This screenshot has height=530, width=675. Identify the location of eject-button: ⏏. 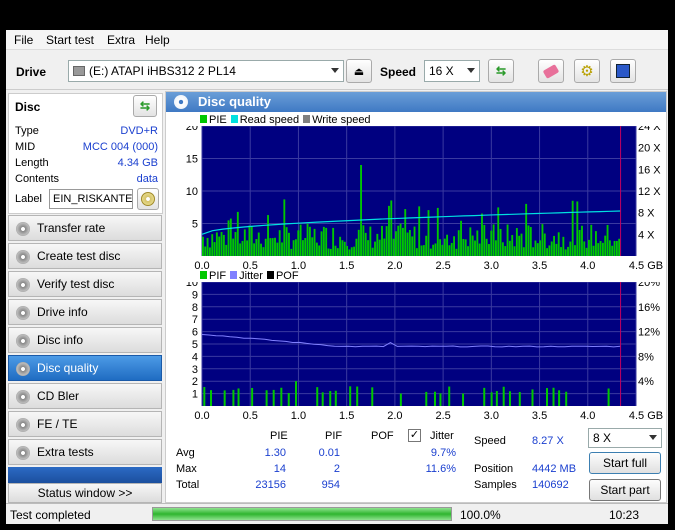
(359, 71).